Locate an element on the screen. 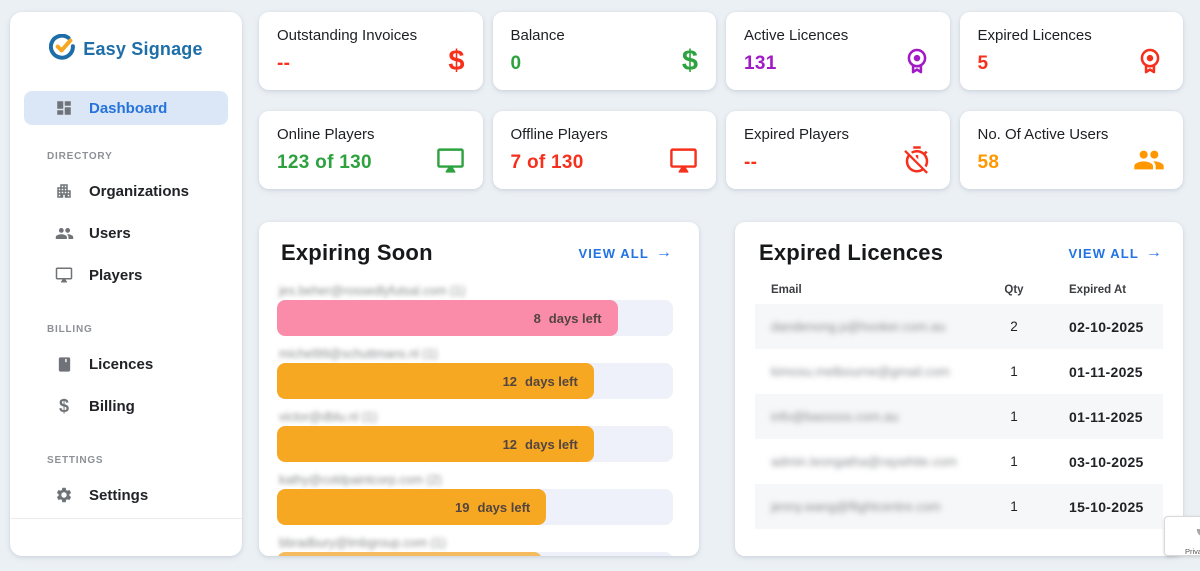 This screenshot has width=1200, height=571. timer-off-icon is located at coordinates (917, 160).